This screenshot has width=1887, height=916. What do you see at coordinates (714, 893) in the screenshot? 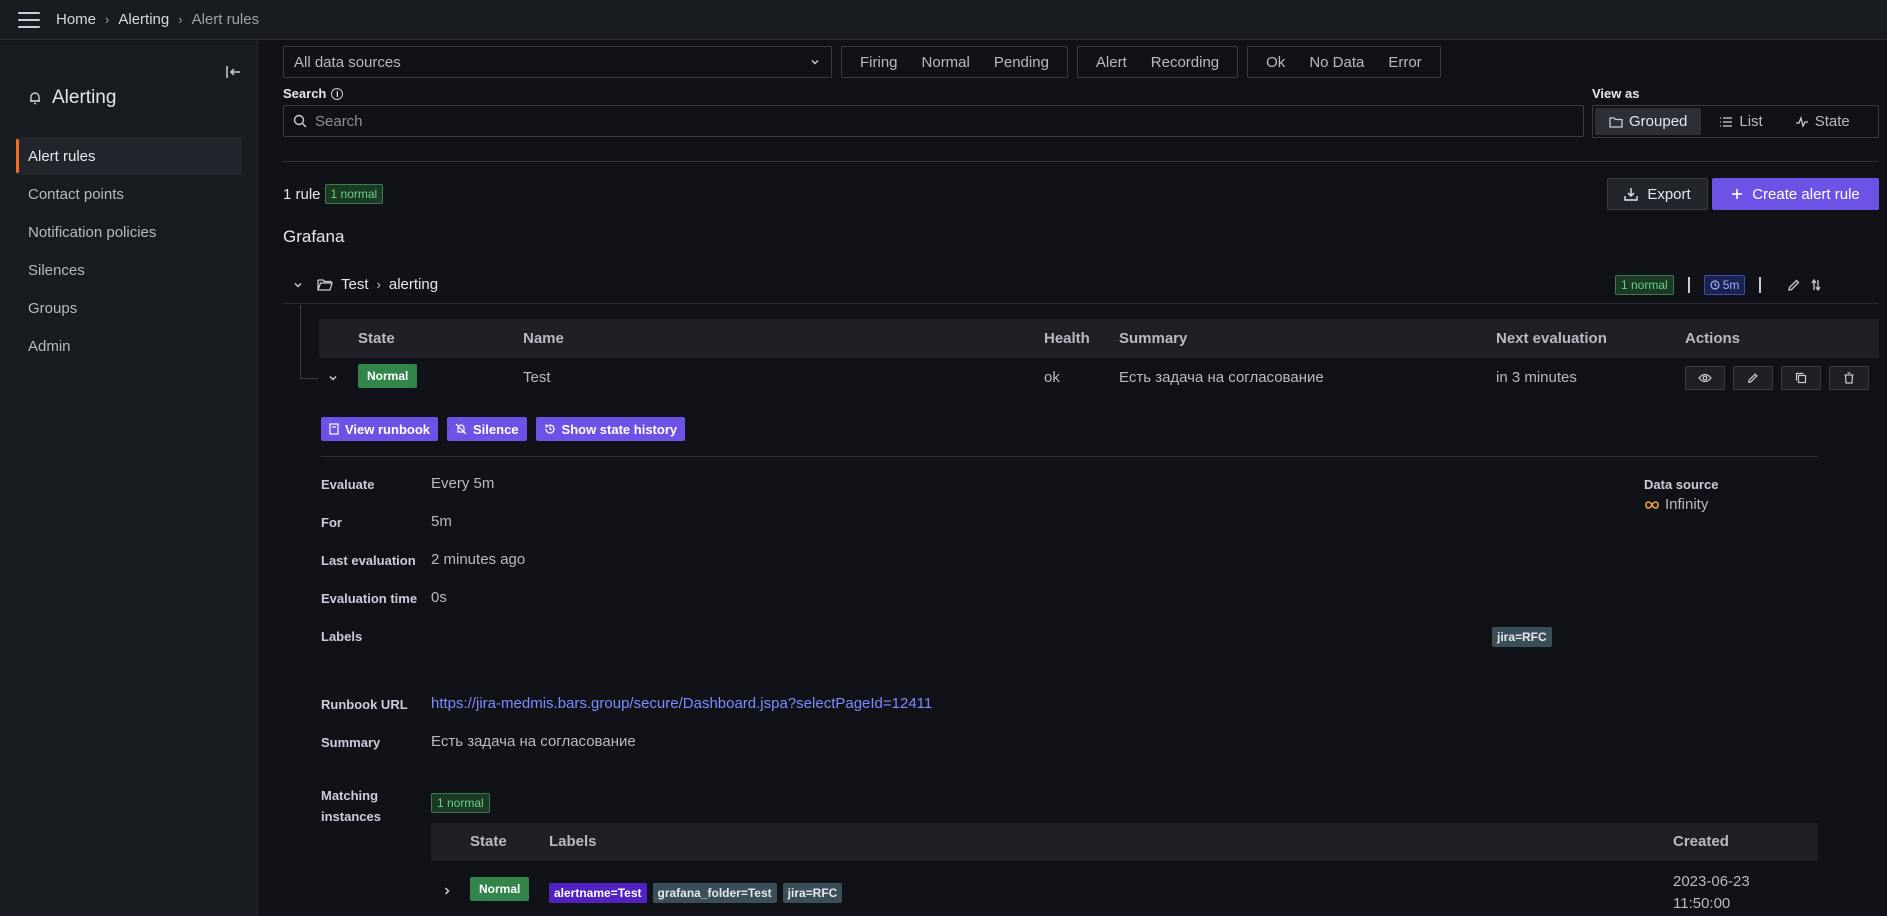
I see `instance-label-chip: grafana_folder=Test` at bounding box center [714, 893].